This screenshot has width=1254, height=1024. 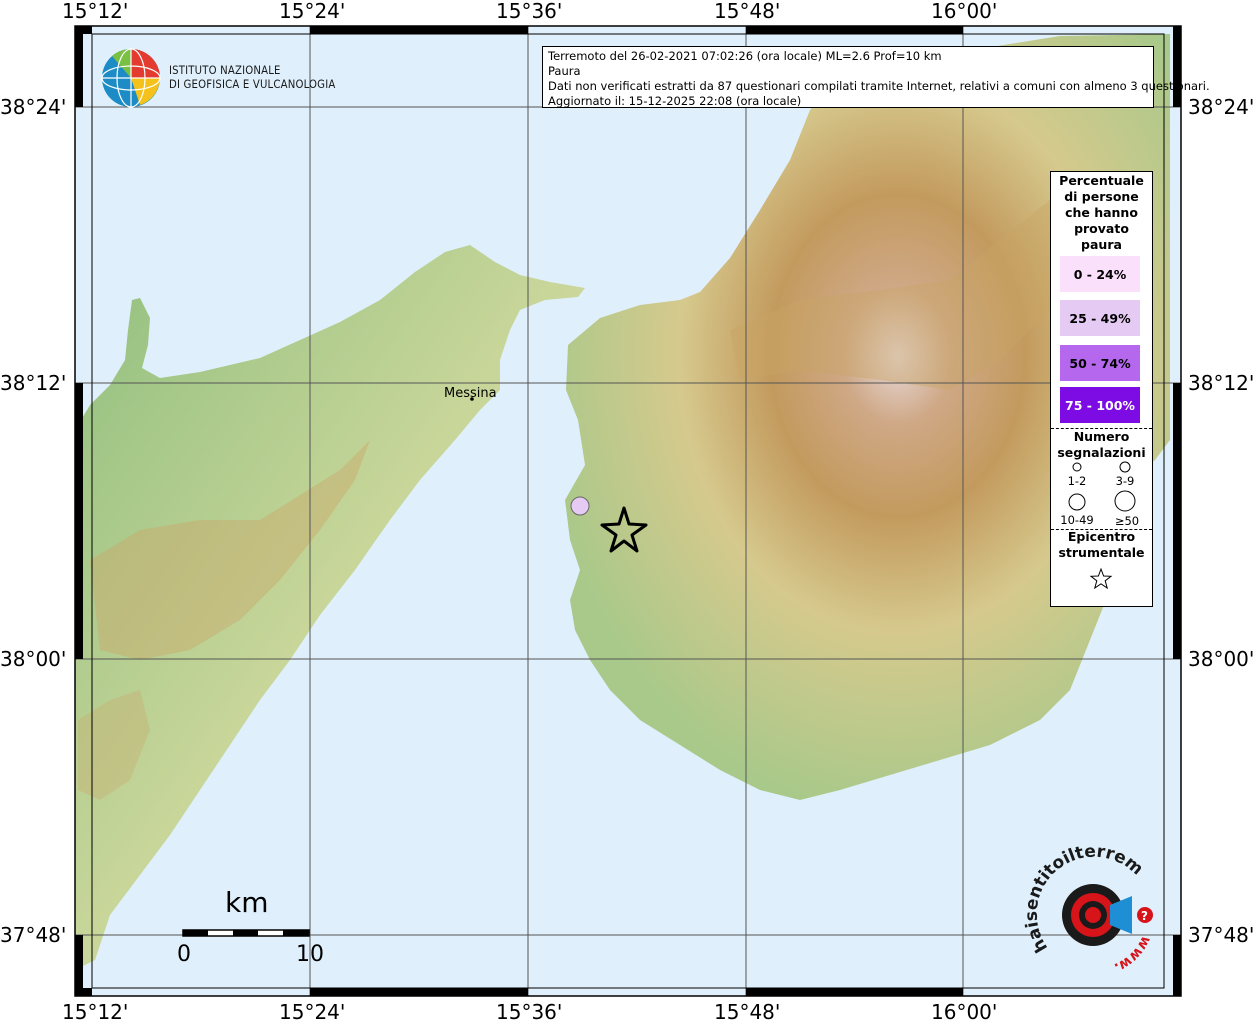 I want to click on lon-label-bottom-2: 15°24', so click(x=312, y=1012).